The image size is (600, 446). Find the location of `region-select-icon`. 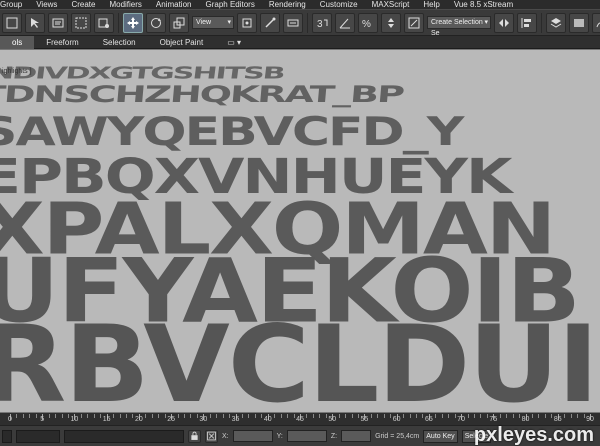

region-select-icon is located at coordinates (81, 22).